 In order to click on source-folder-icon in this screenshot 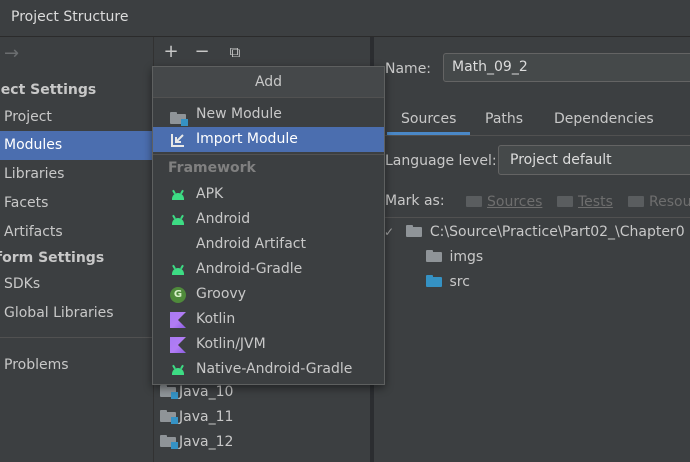, I will do `click(434, 281)`.